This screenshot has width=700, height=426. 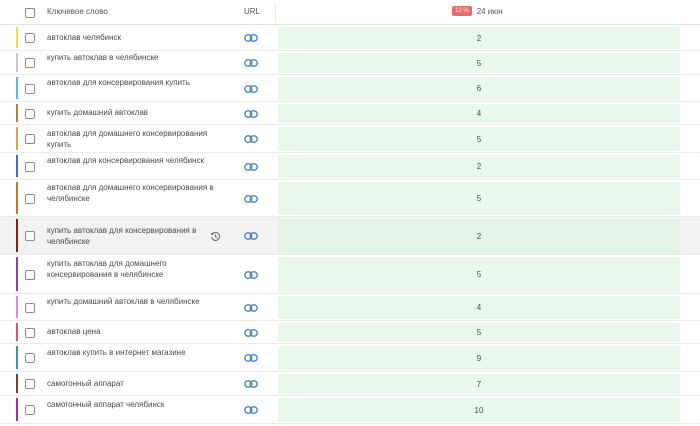 What do you see at coordinates (479, 88) in the screenshot?
I see `position-cell: 6` at bounding box center [479, 88].